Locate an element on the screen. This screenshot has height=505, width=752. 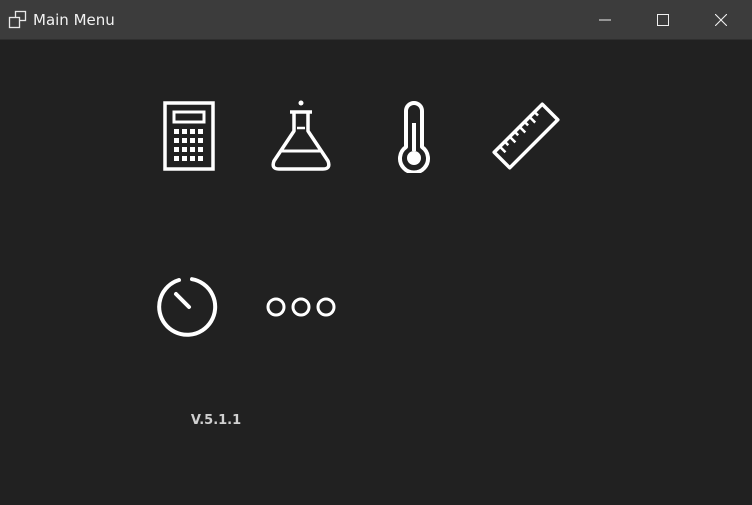
more-icon is located at coordinates (301, 307).